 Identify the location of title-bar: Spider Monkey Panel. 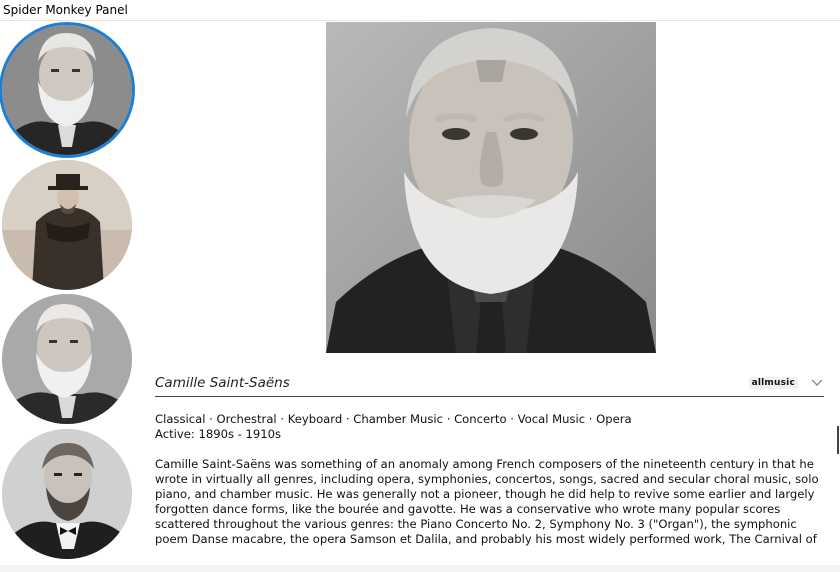
(420, 10).